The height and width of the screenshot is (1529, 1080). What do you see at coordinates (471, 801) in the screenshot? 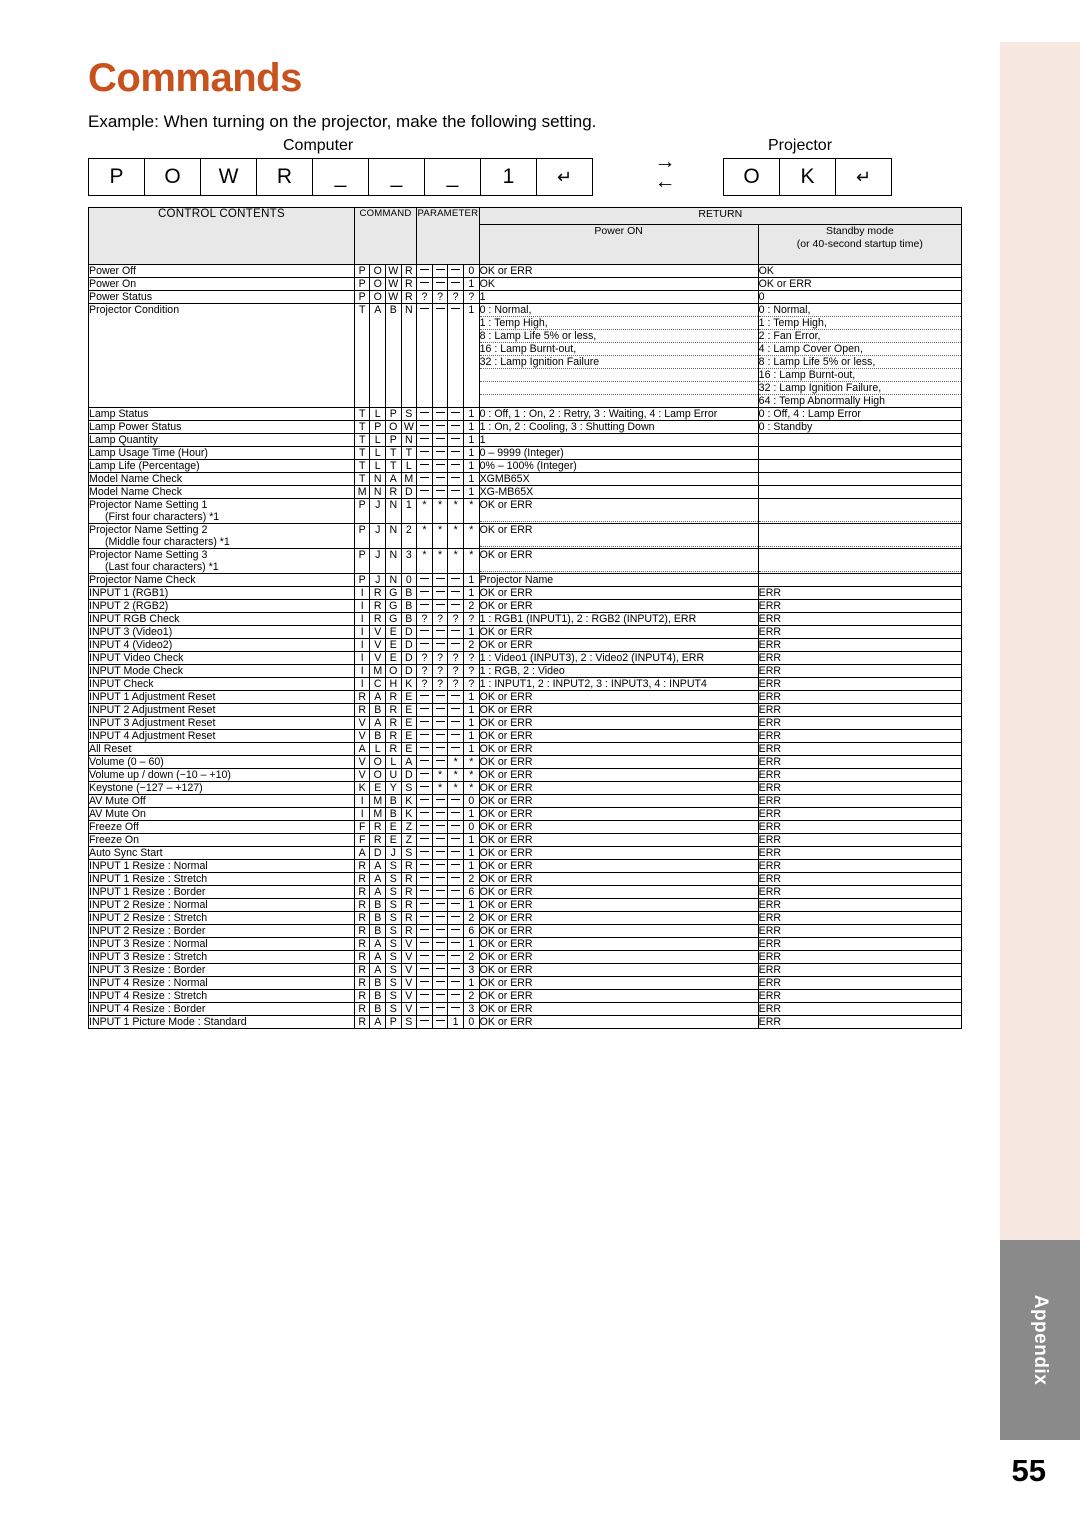
I see `cell-parameter-char: 0` at bounding box center [471, 801].